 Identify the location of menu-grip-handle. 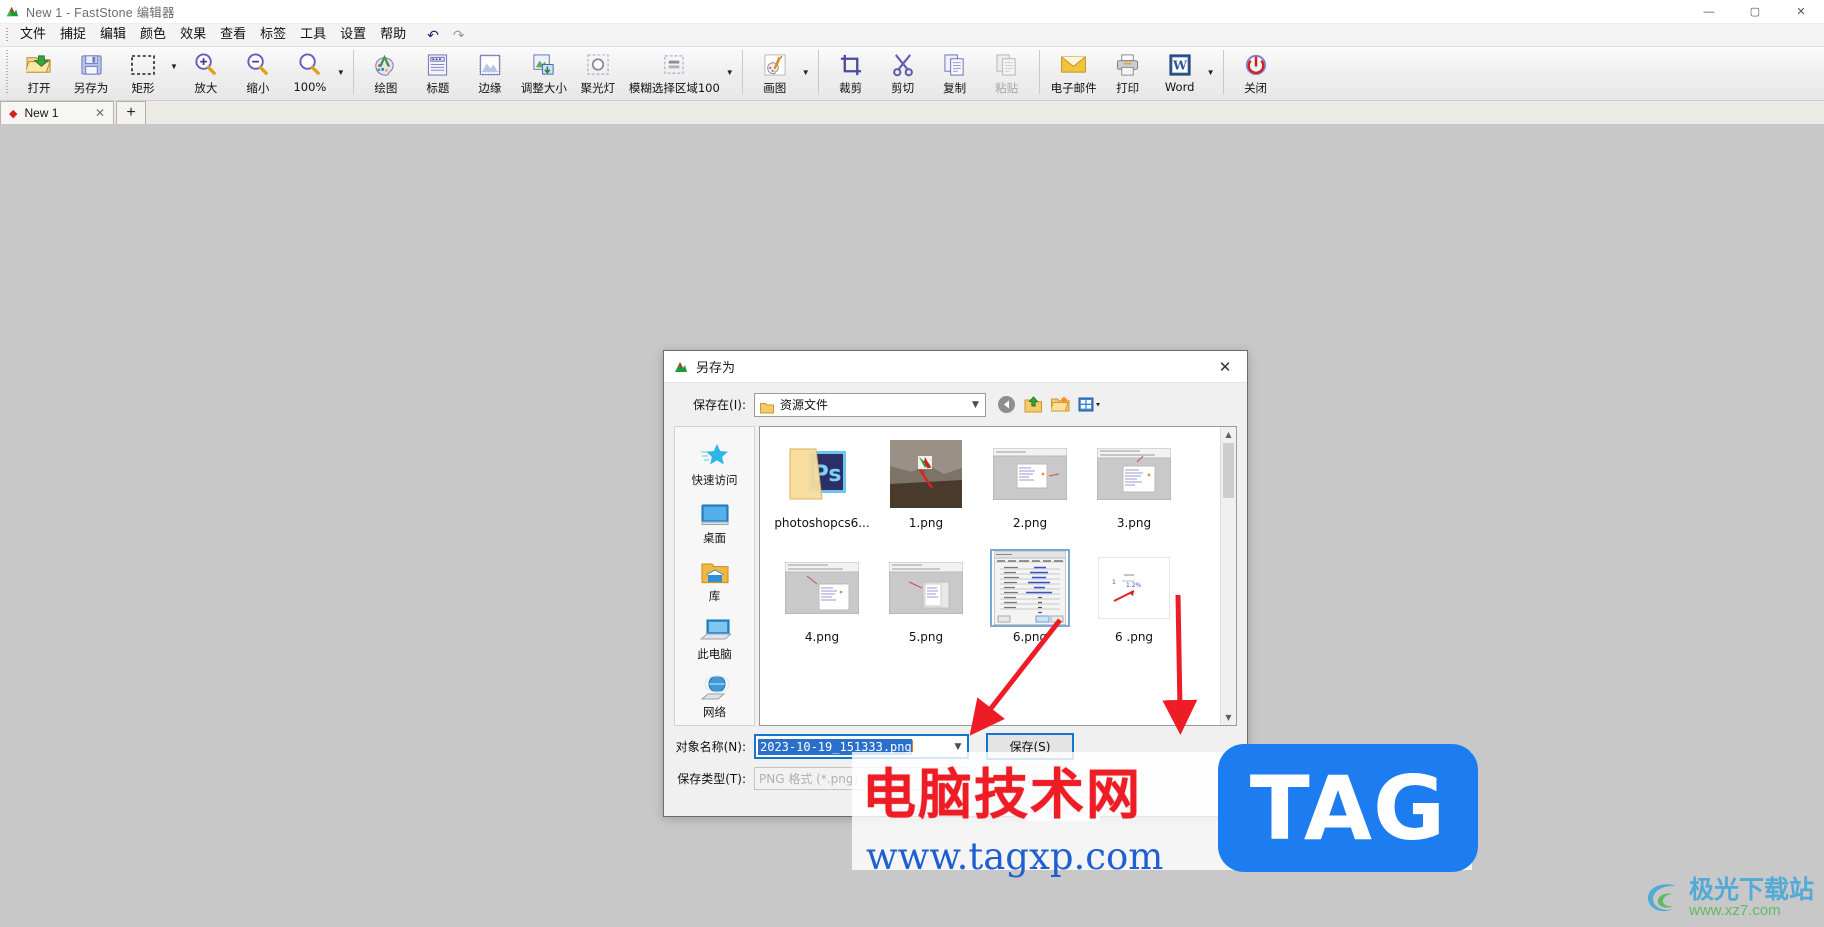
(7, 35).